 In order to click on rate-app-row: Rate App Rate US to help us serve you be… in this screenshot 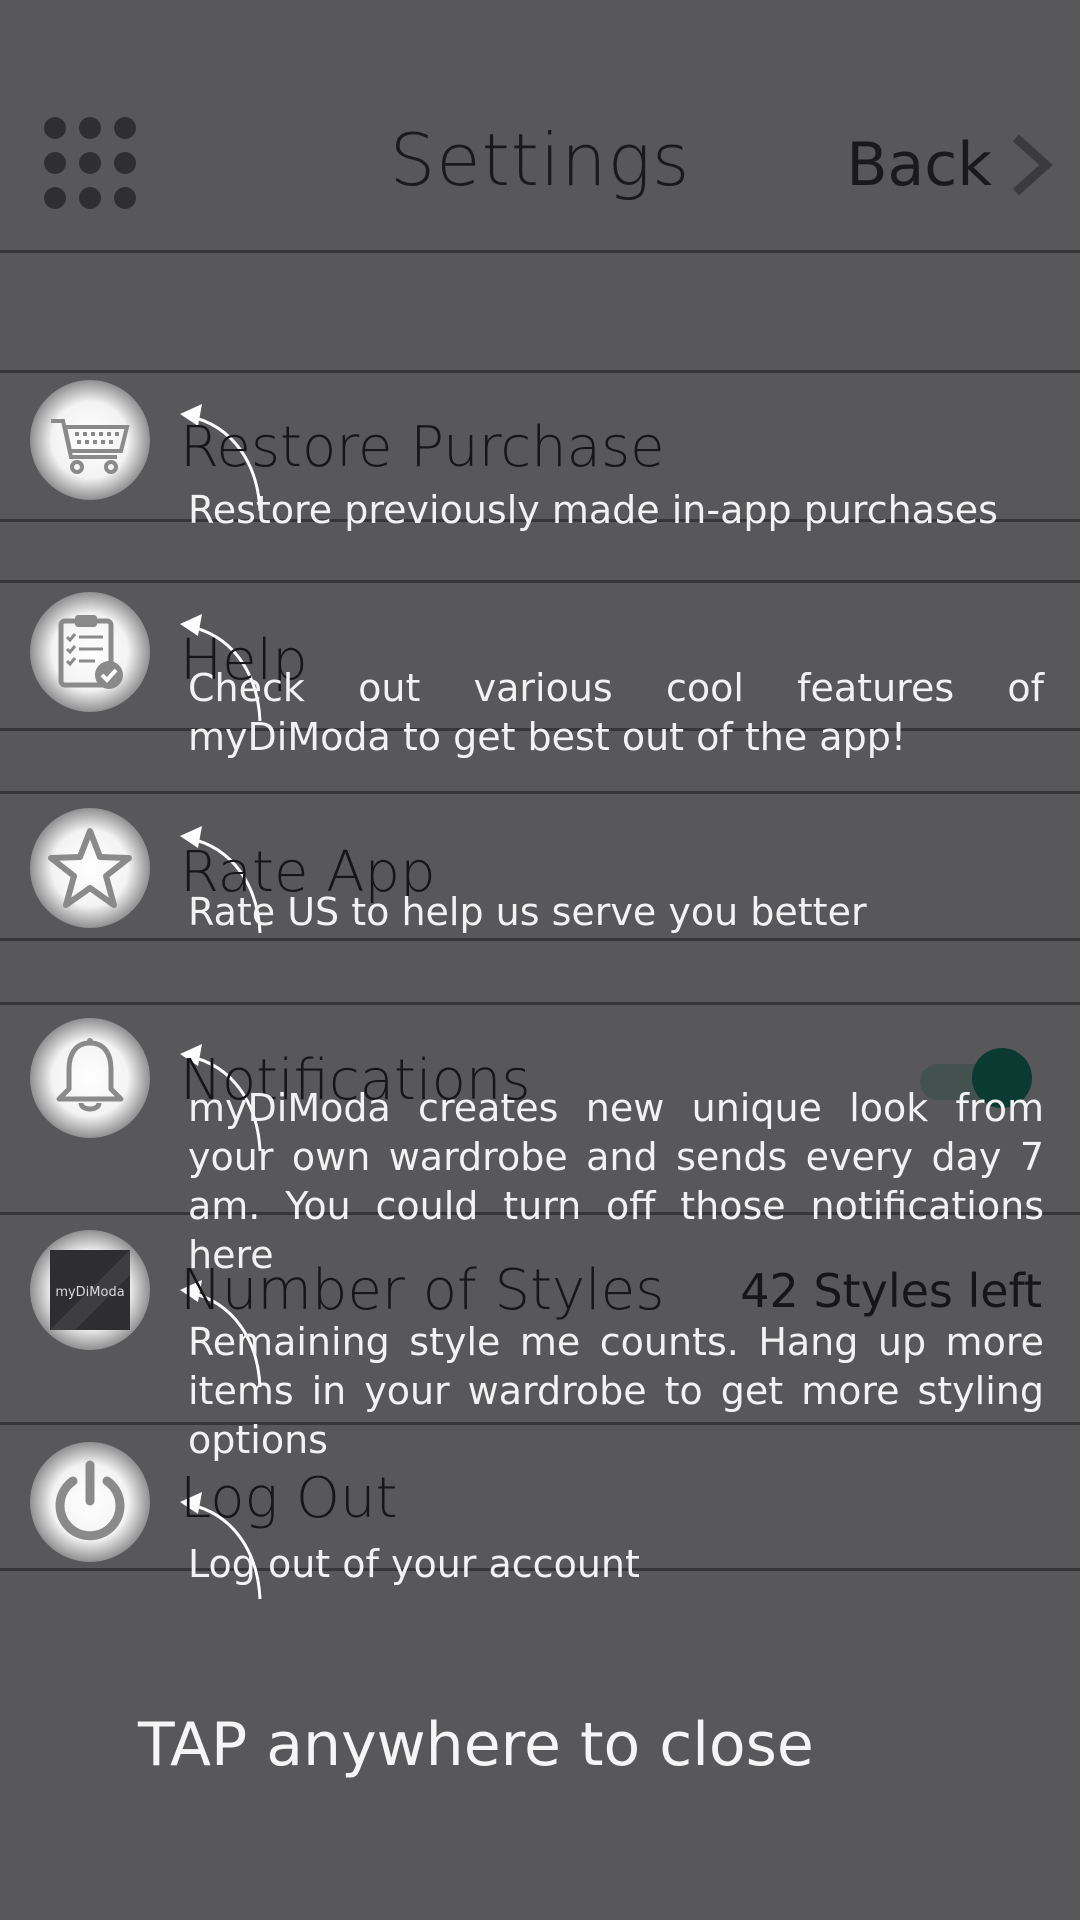, I will do `click(540, 873)`.